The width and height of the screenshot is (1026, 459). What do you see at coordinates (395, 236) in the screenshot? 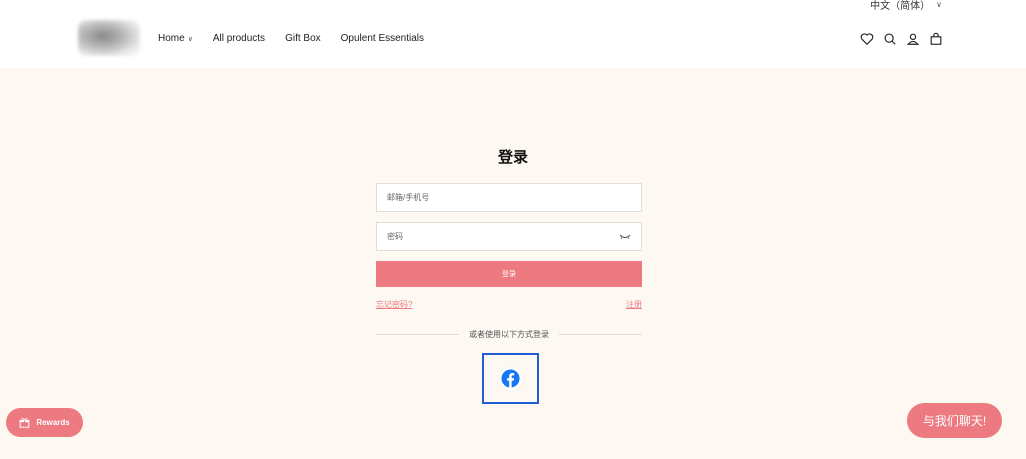
I see `password-placeholder: 密码` at bounding box center [395, 236].